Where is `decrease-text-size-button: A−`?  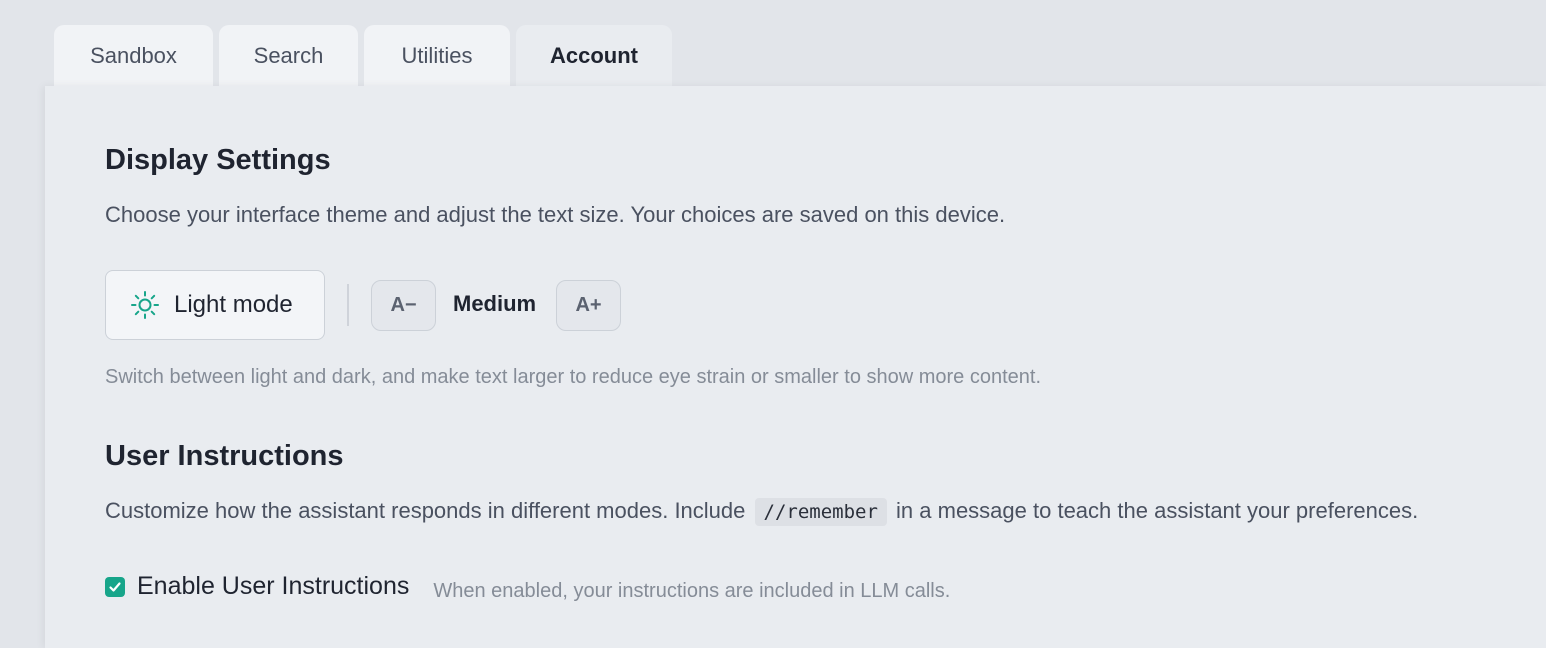 decrease-text-size-button: A− is located at coordinates (403, 305).